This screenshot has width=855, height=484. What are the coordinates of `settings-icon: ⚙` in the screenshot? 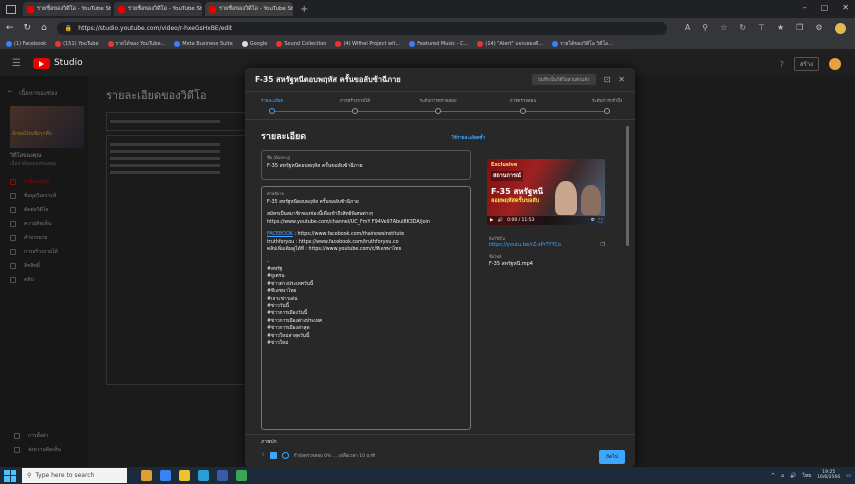 It's located at (593, 220).